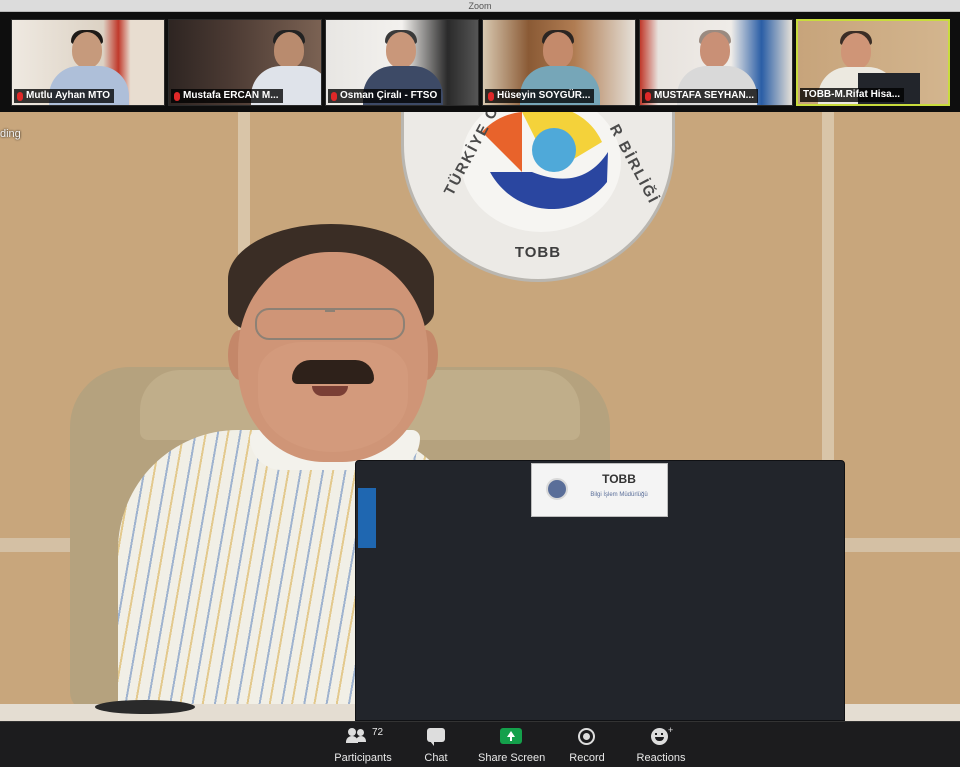 The height and width of the screenshot is (767, 960). I want to click on record-icon, so click(586, 736).